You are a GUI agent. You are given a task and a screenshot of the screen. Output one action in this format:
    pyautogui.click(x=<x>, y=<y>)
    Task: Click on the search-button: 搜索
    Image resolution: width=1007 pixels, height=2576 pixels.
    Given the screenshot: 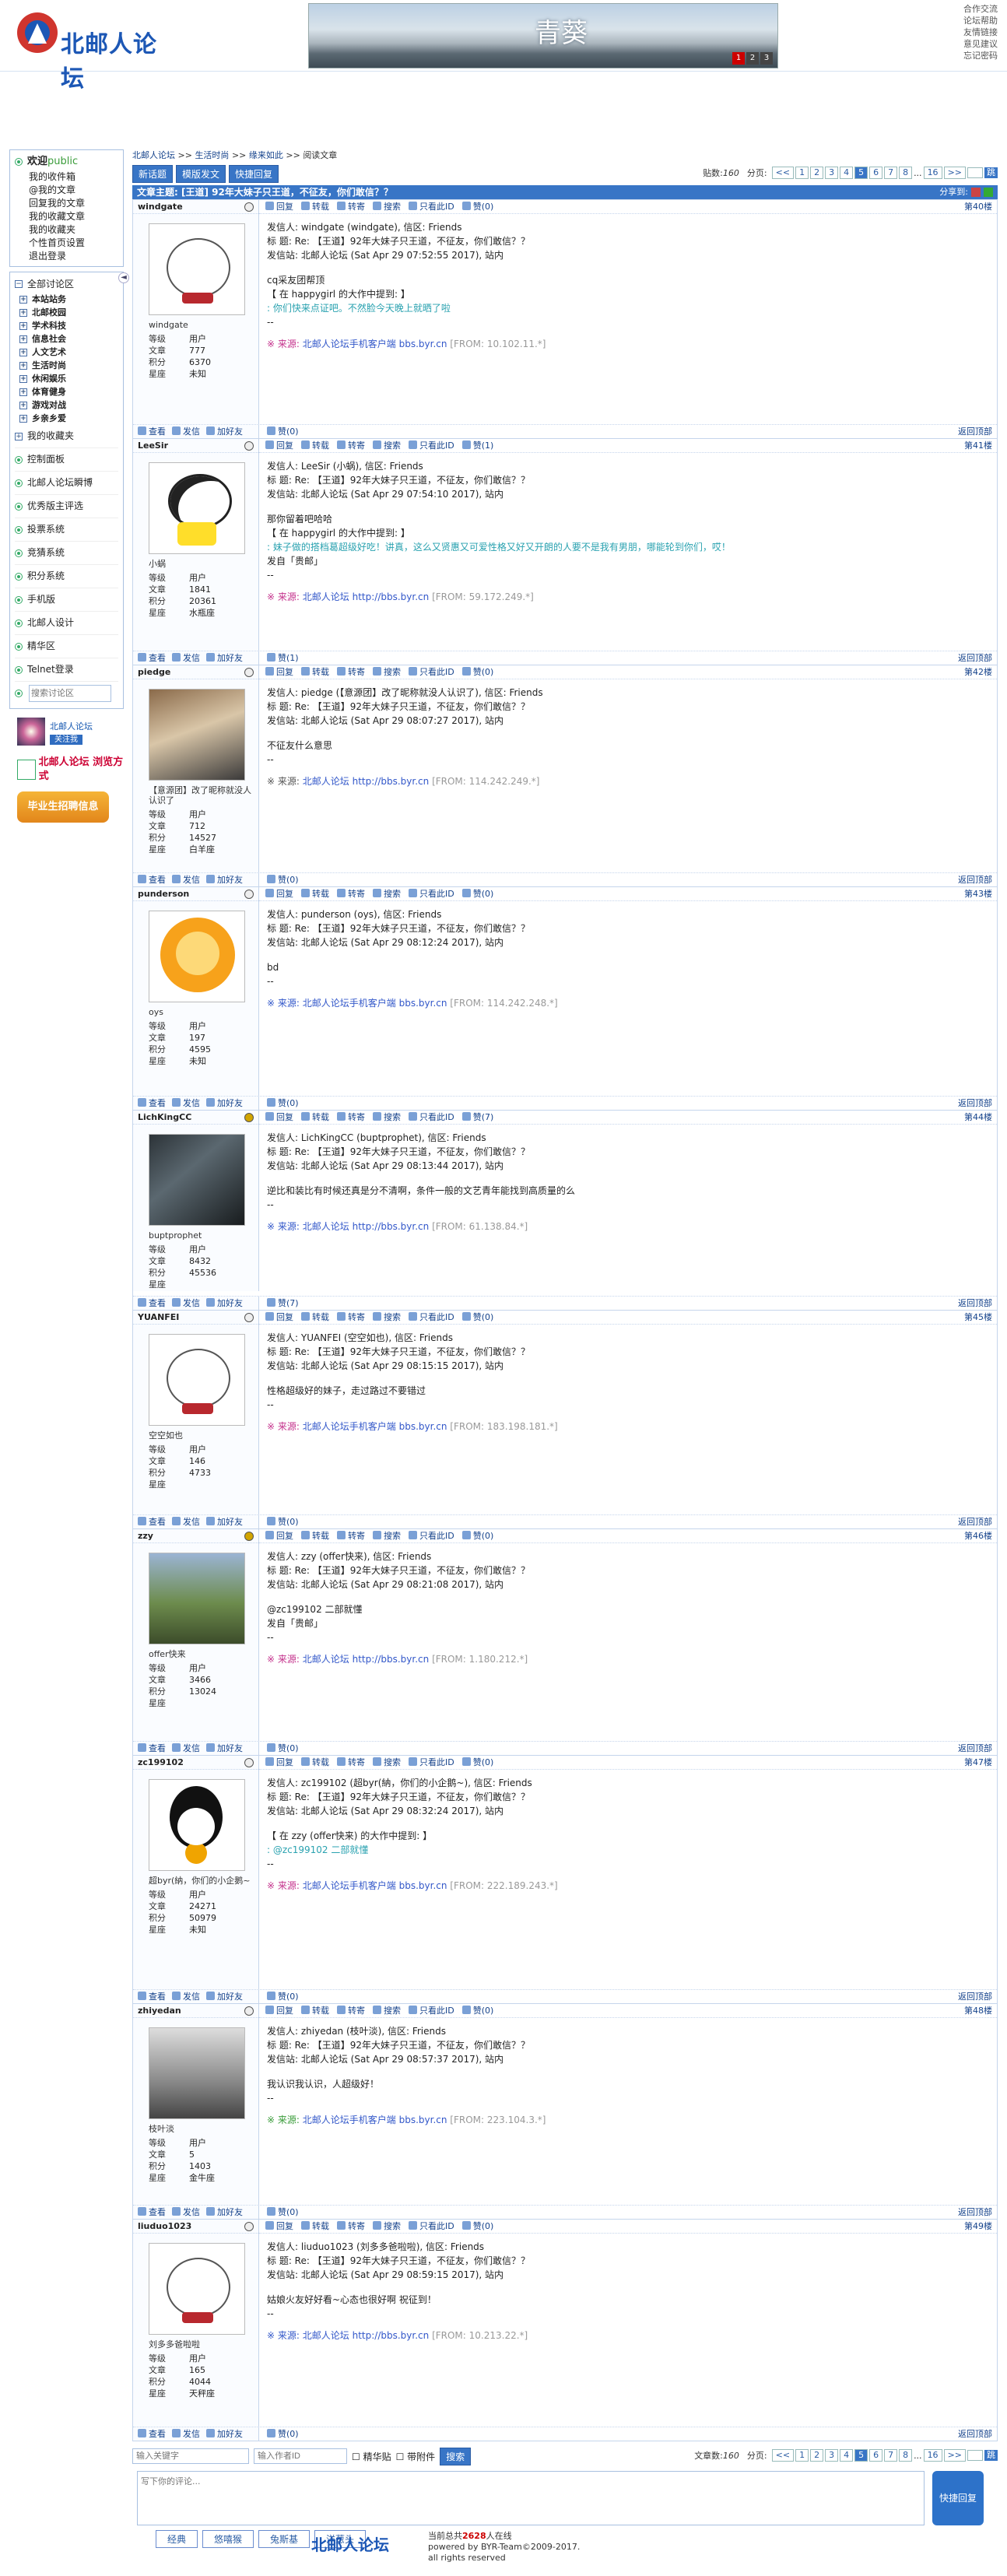 What is the action you would take?
    pyautogui.click(x=456, y=2456)
    